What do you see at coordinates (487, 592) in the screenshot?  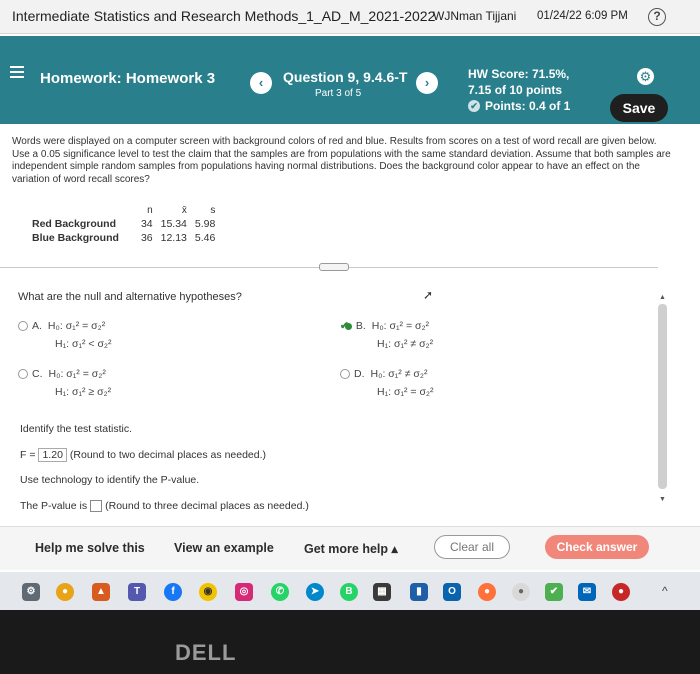 I see `firefox-icon: ●` at bounding box center [487, 592].